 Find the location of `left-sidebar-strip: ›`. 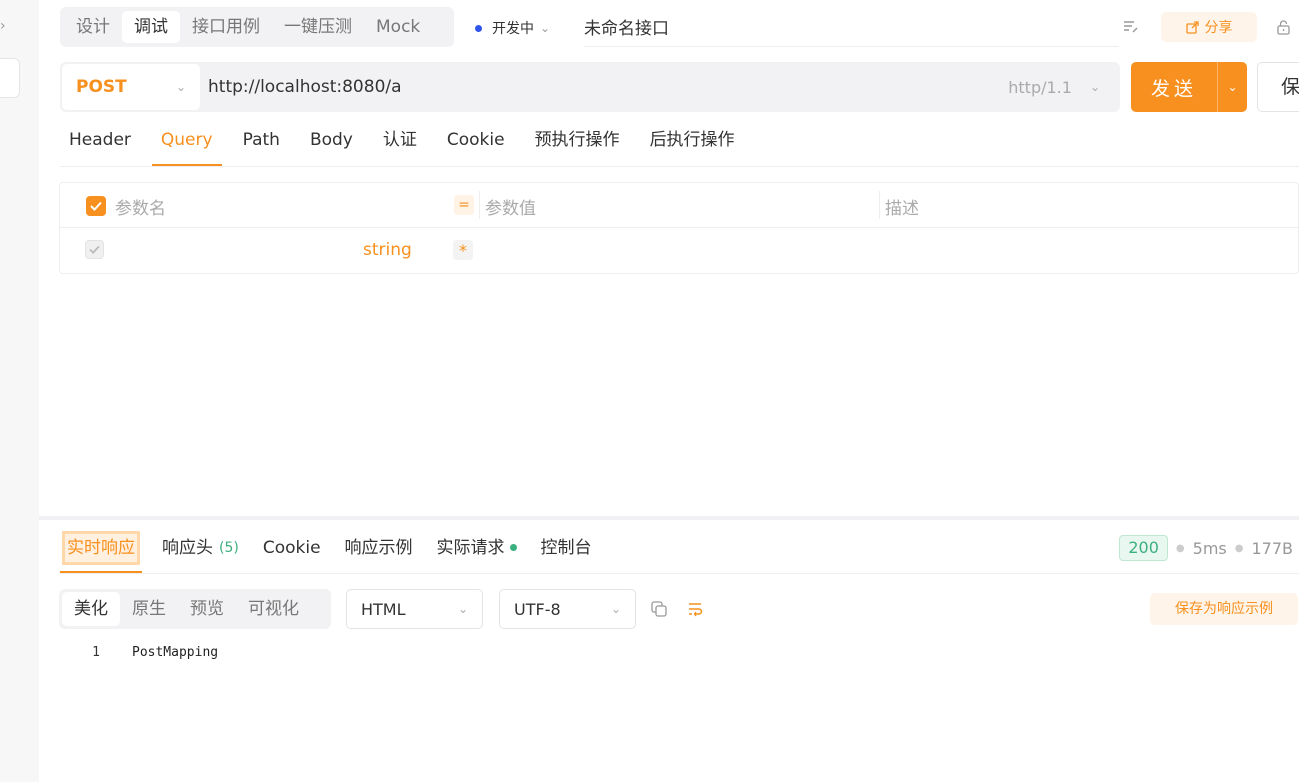

left-sidebar-strip: › is located at coordinates (19, 391).